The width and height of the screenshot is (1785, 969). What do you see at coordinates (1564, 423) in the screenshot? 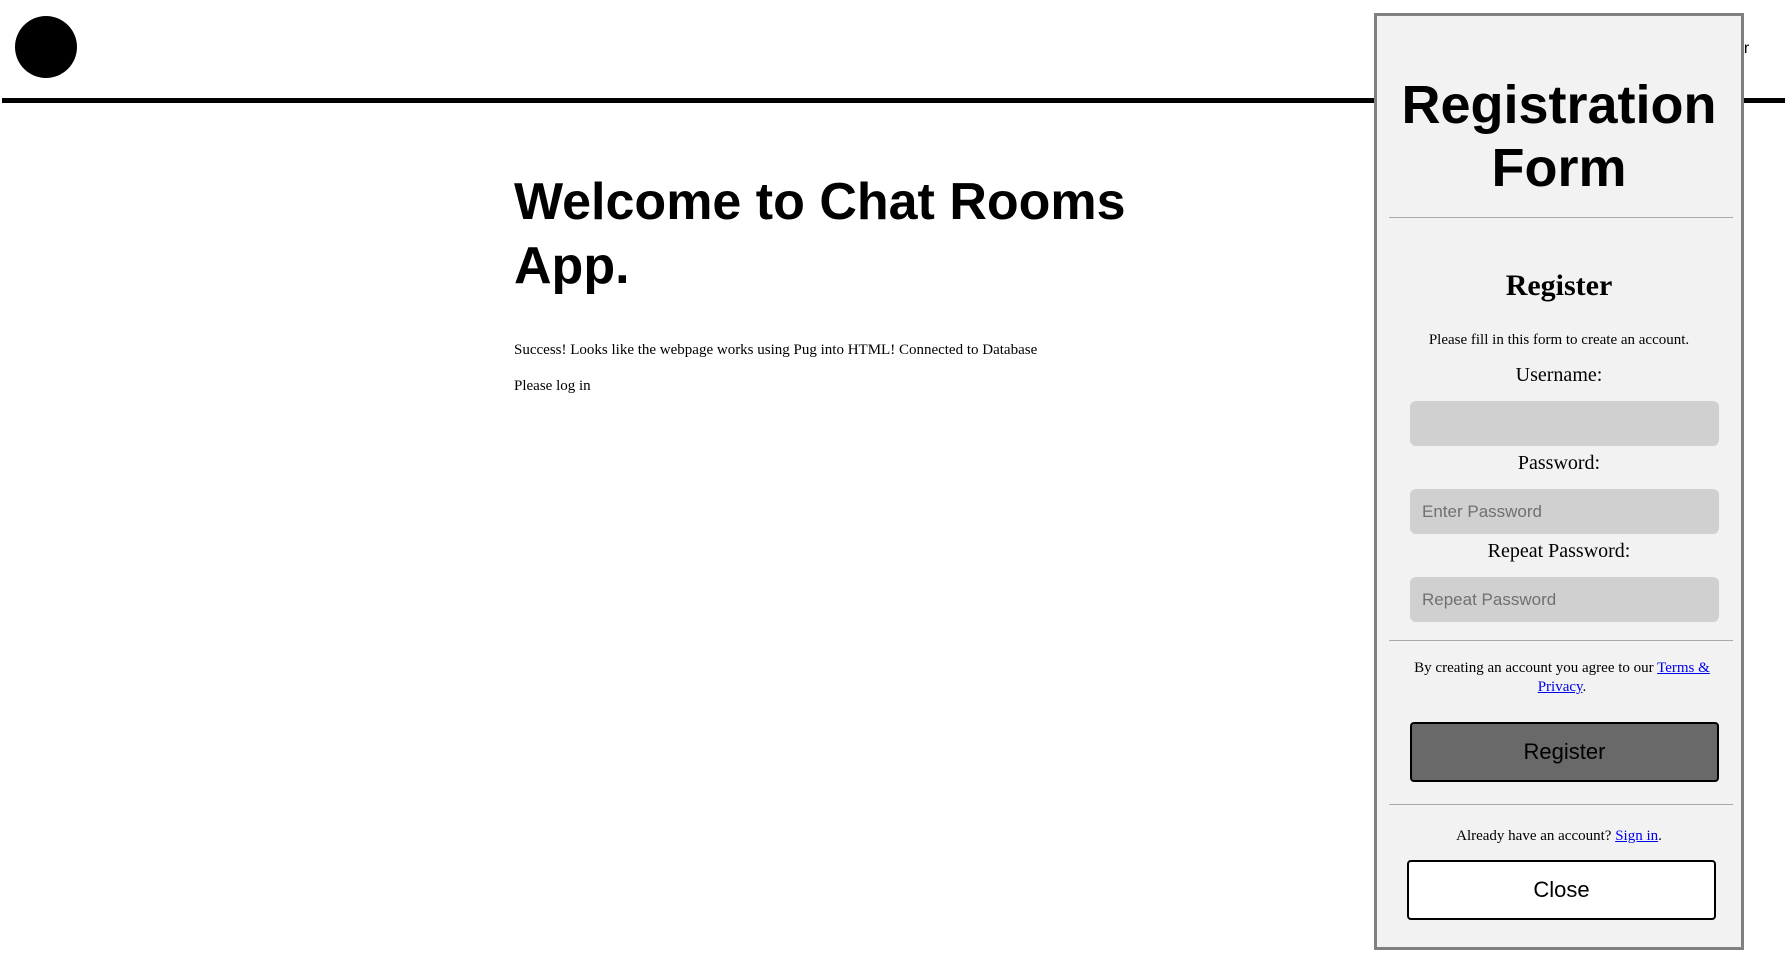
I see `username-field` at bounding box center [1564, 423].